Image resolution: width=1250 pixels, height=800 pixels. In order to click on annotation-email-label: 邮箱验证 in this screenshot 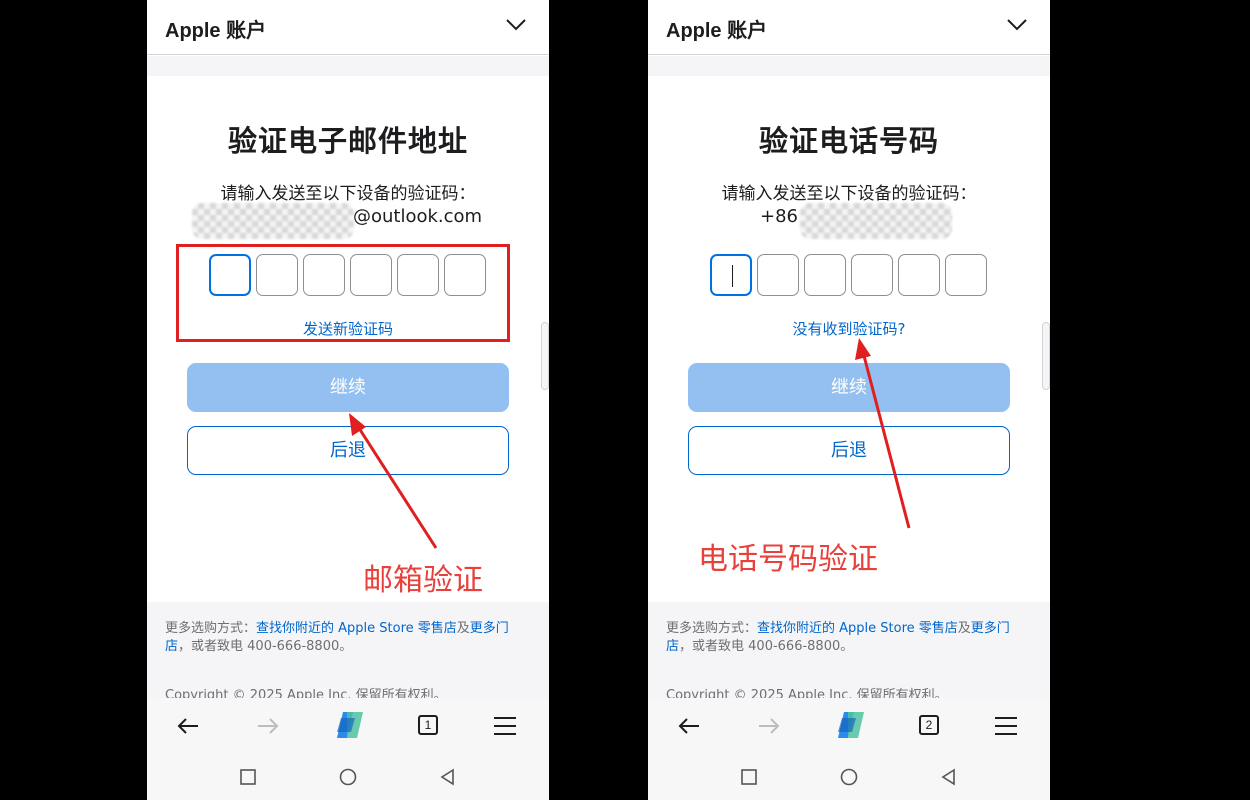, I will do `click(423, 580)`.